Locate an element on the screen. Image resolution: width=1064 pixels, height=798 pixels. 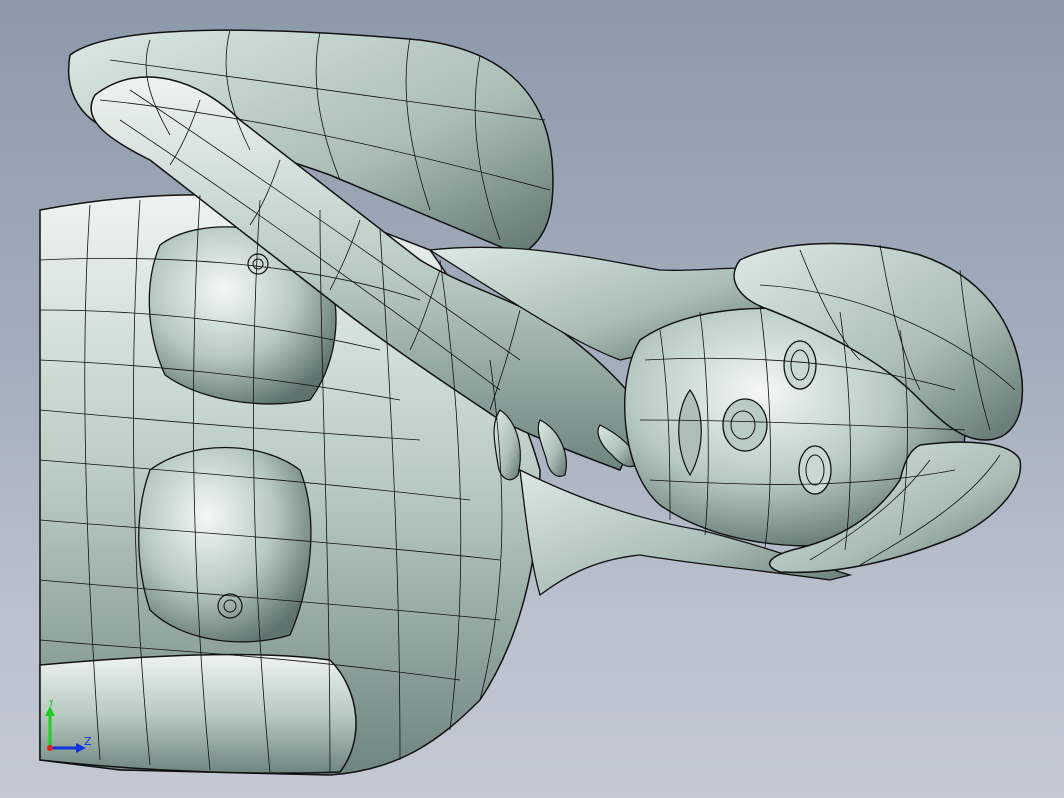
nose is located at coordinates (745, 425).